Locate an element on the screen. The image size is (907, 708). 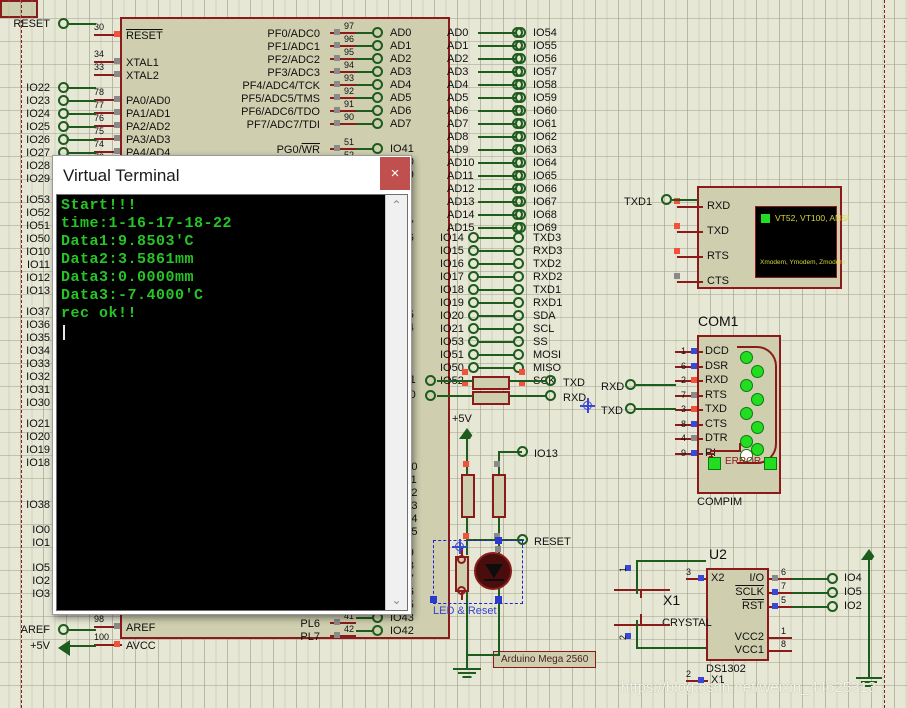
vt-pin-label: CTS is located at coordinates (718, 281).